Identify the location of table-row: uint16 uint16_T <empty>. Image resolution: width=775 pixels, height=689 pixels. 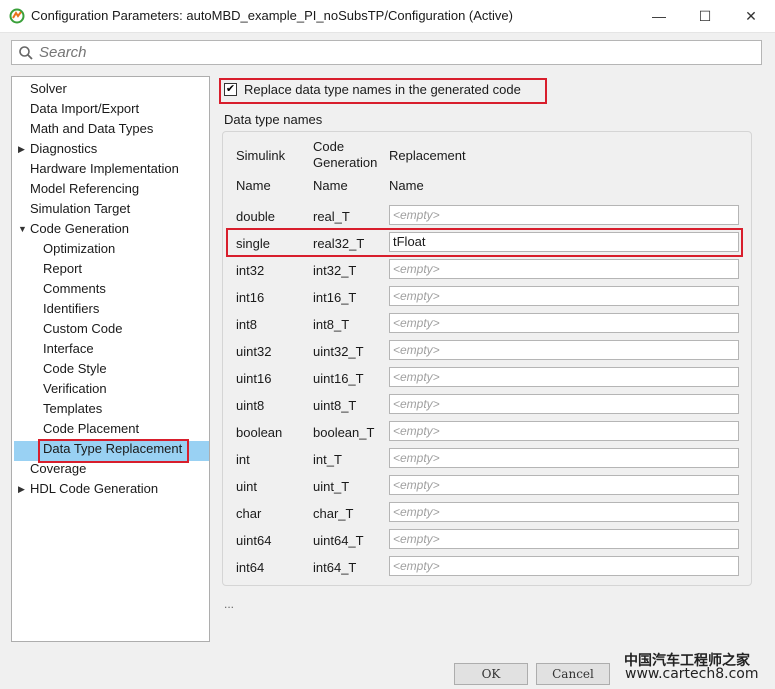
(488, 380).